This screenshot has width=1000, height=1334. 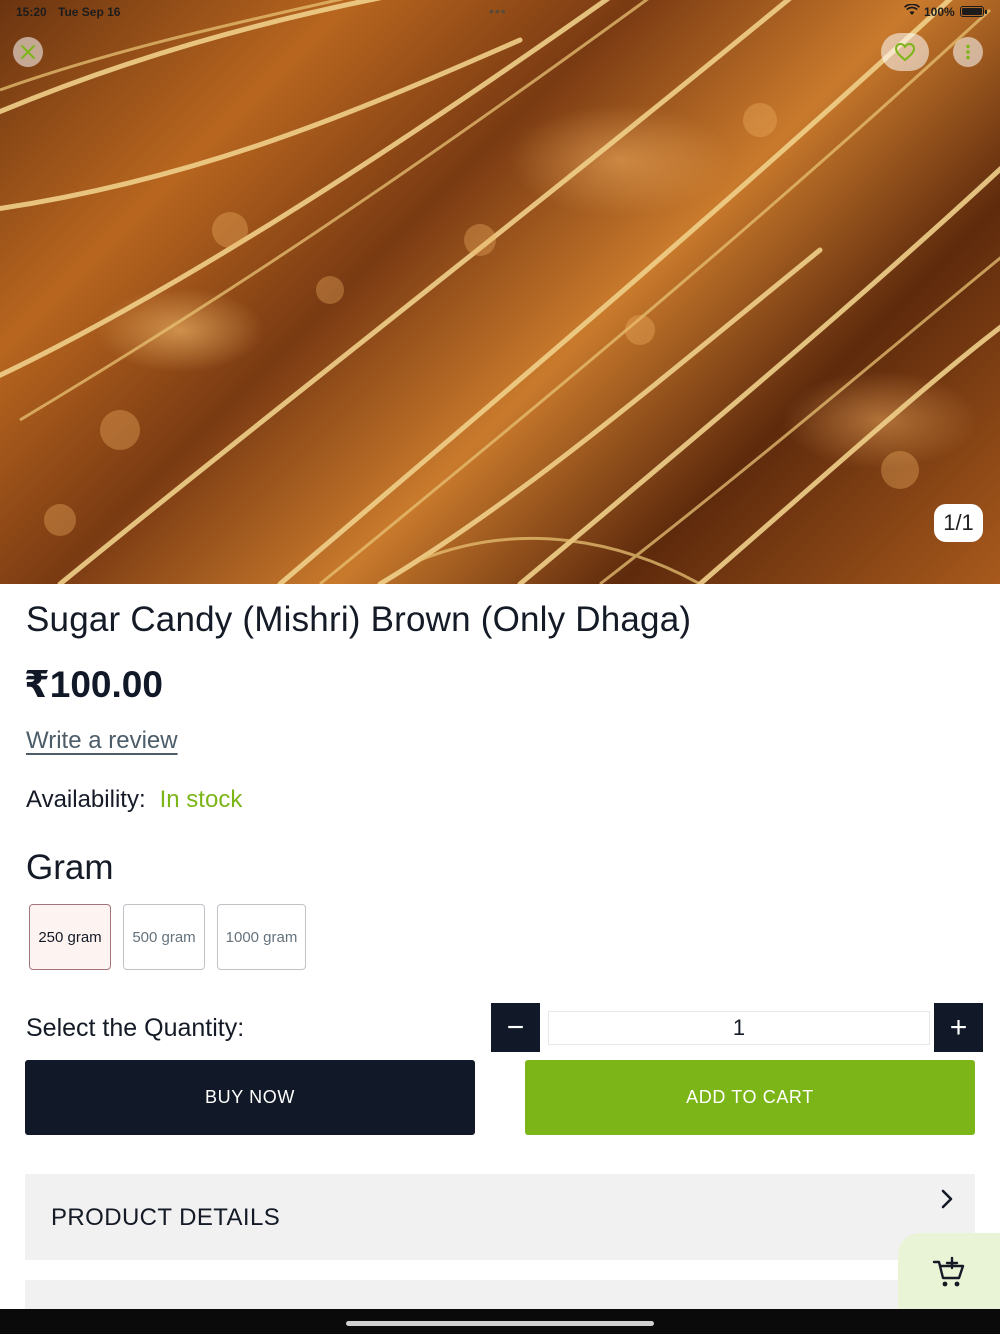 What do you see at coordinates (166, 1217) in the screenshot?
I see `product-details-label: PRODUCT DETAILS` at bounding box center [166, 1217].